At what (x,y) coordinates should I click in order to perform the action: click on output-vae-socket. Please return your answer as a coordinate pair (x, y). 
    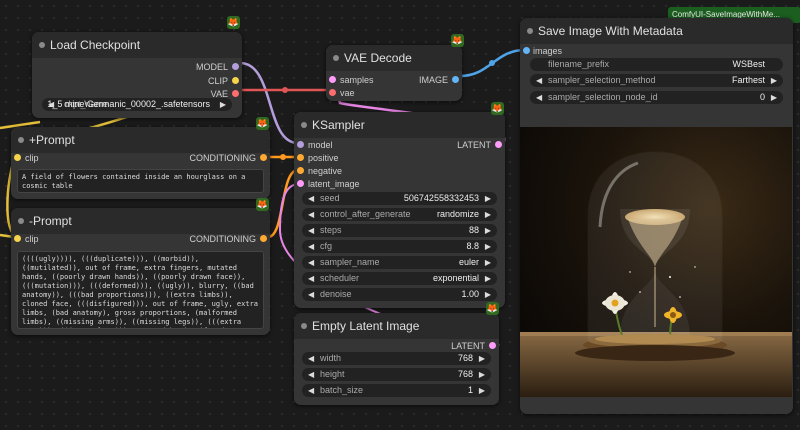
    Looking at the image, I should click on (235, 93).